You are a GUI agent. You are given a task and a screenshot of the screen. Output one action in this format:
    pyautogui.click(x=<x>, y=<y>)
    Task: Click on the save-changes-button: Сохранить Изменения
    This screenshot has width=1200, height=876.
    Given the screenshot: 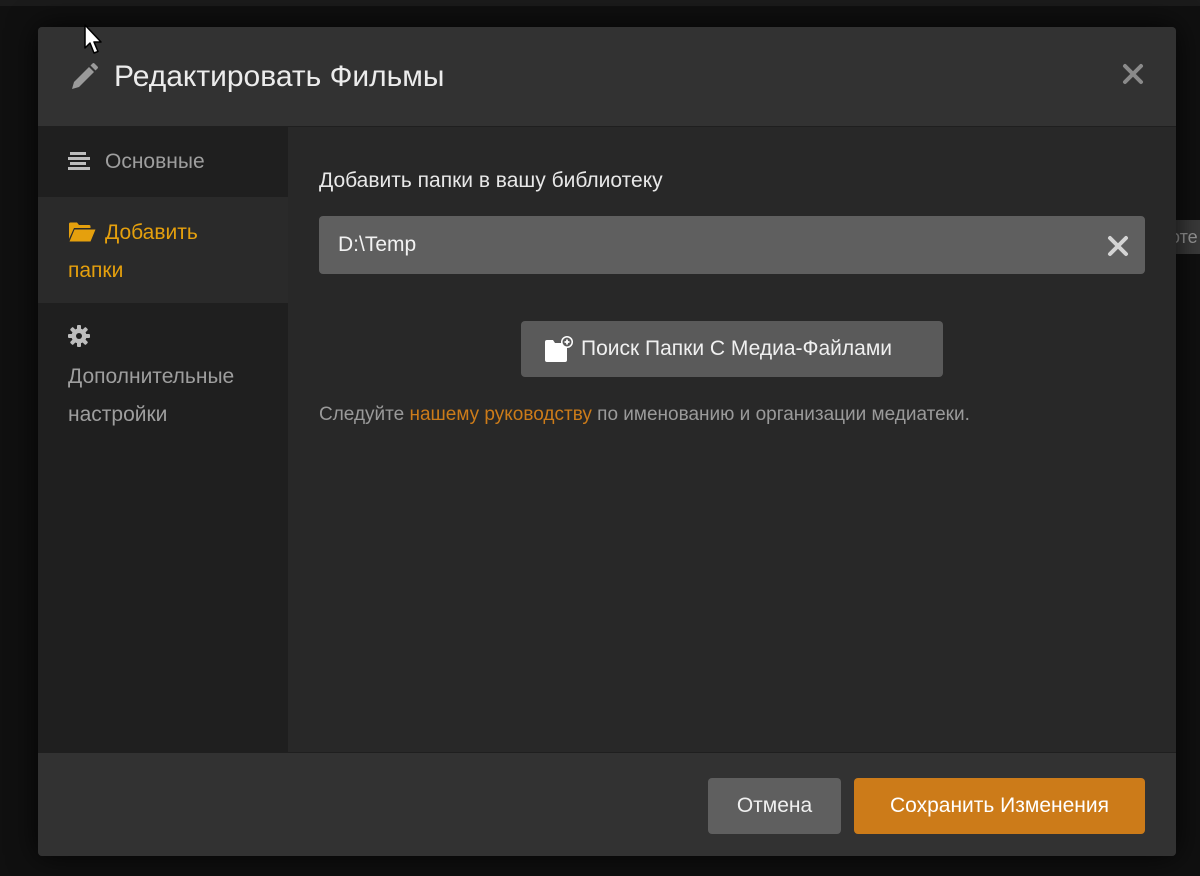 What is the action you would take?
    pyautogui.click(x=999, y=806)
    